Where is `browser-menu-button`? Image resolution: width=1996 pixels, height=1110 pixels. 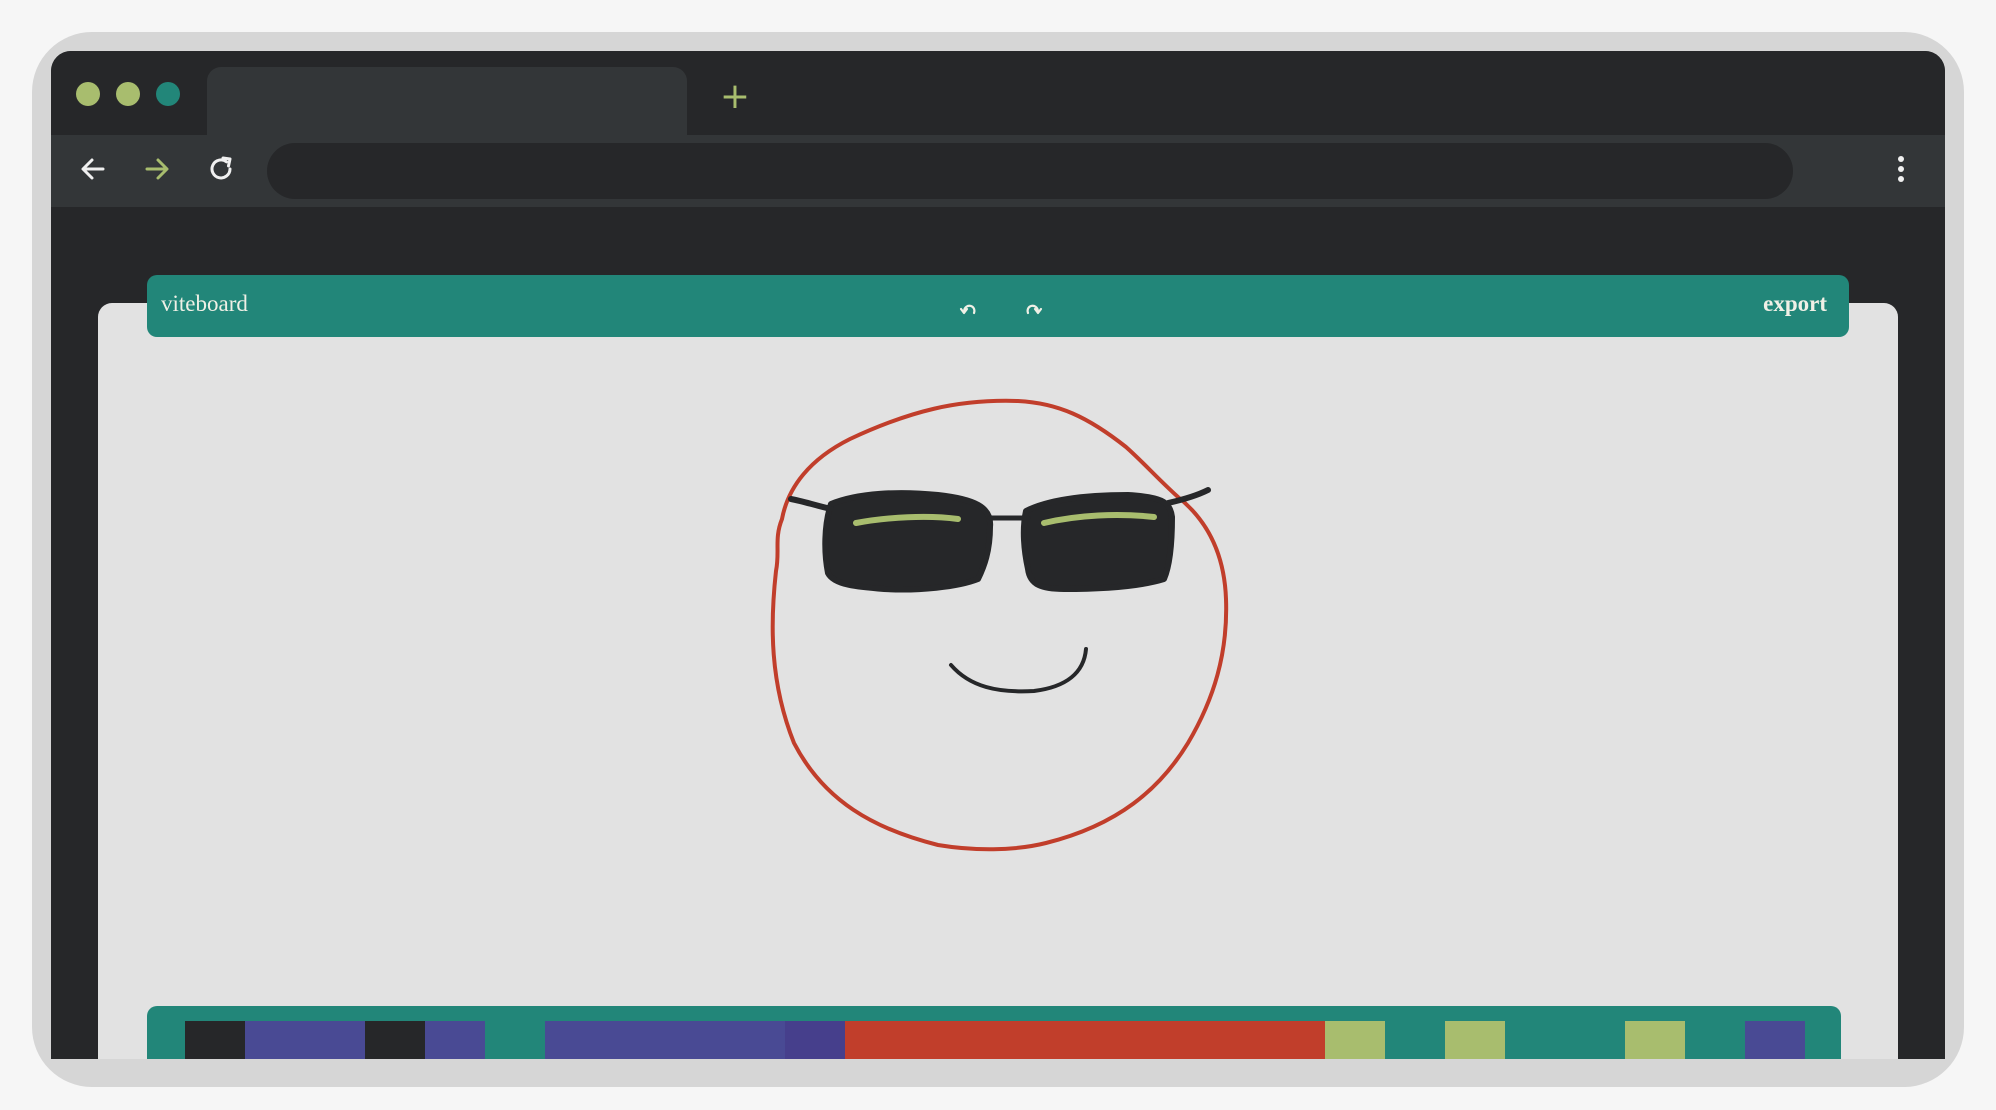 browser-menu-button is located at coordinates (1901, 169).